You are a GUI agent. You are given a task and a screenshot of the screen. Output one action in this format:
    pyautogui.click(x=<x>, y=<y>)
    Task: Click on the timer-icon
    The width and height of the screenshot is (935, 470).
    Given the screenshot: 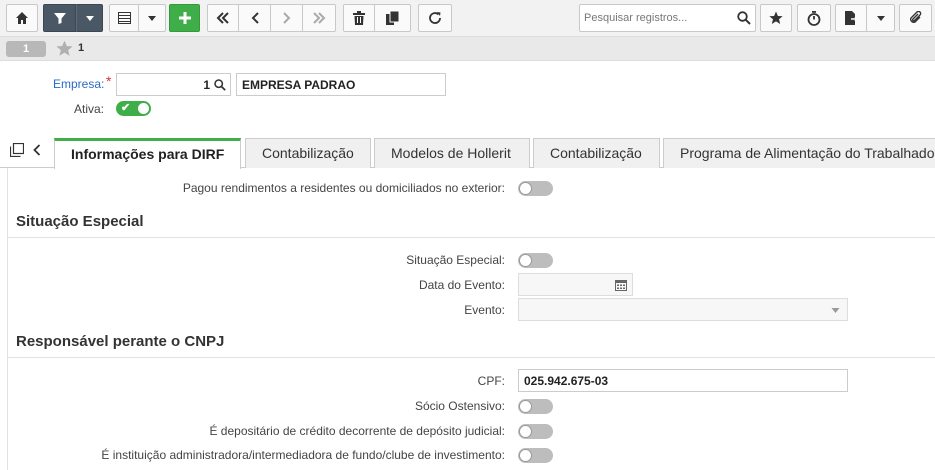 What is the action you would take?
    pyautogui.click(x=814, y=18)
    